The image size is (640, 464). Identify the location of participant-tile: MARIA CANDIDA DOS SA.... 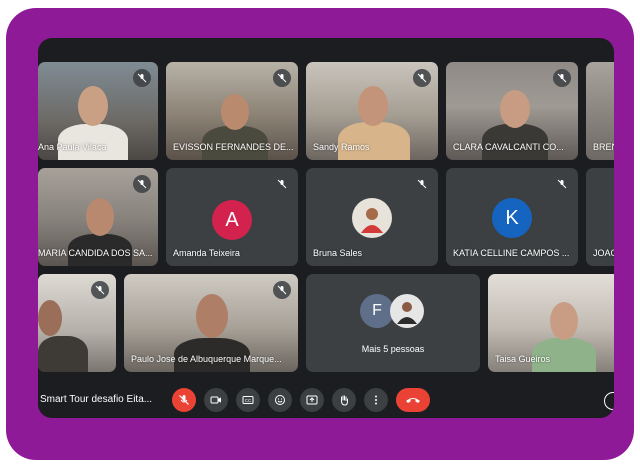
(98, 217).